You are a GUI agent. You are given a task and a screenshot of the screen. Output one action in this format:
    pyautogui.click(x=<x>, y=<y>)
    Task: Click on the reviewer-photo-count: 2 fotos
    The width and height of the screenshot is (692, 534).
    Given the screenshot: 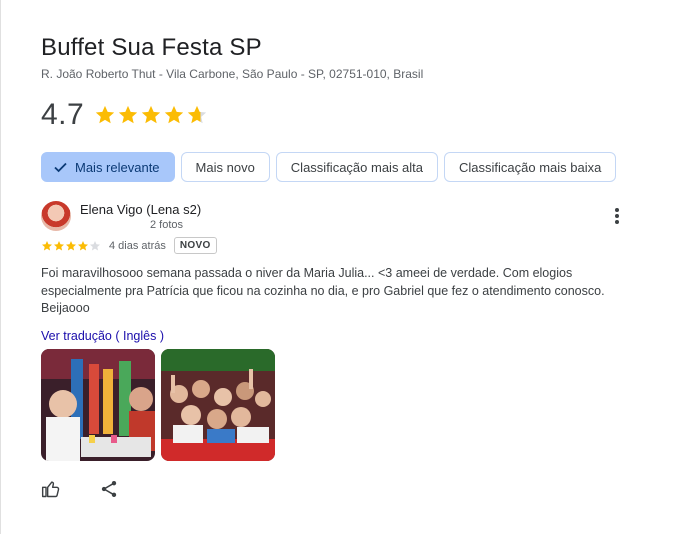 What is the action you would take?
    pyautogui.click(x=167, y=225)
    